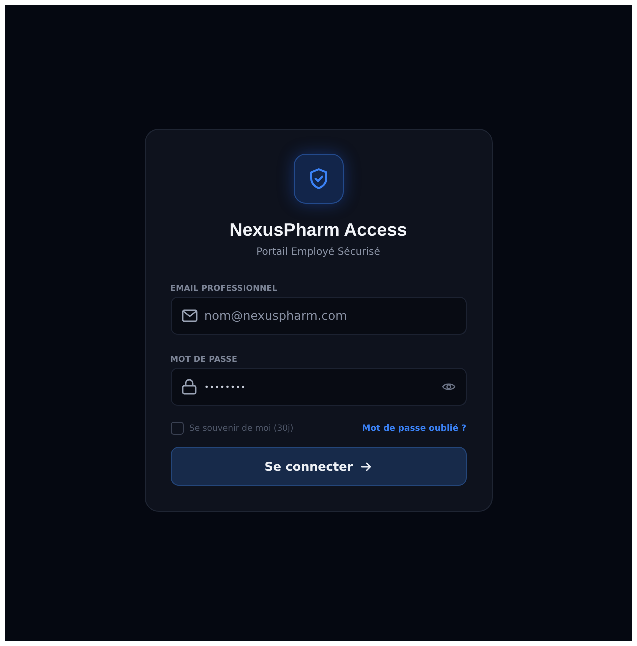 Image resolution: width=637 pixels, height=646 pixels. I want to click on eye-icon, so click(449, 387).